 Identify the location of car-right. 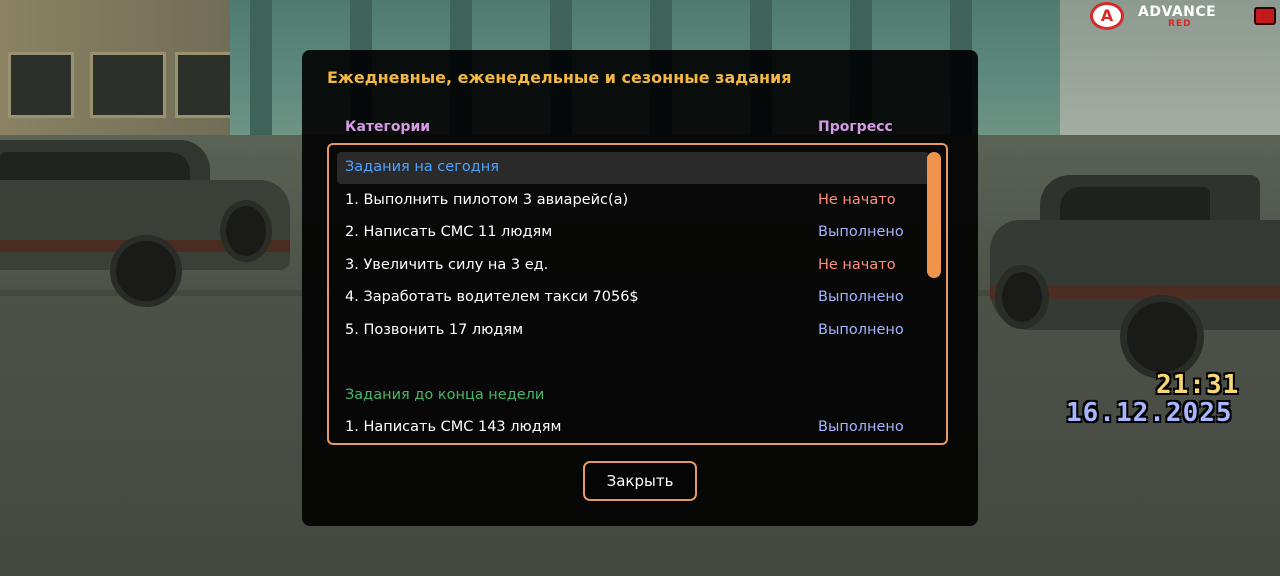
(1135, 277).